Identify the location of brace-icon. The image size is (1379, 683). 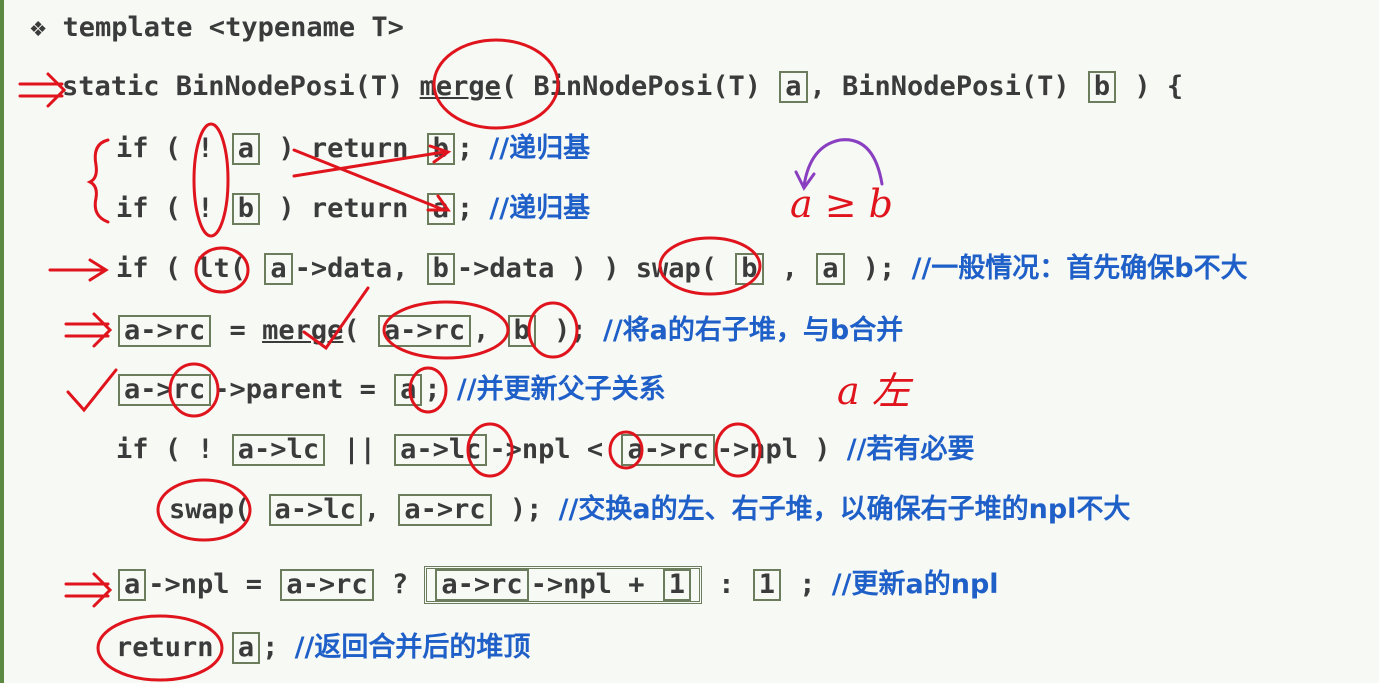
(98, 181).